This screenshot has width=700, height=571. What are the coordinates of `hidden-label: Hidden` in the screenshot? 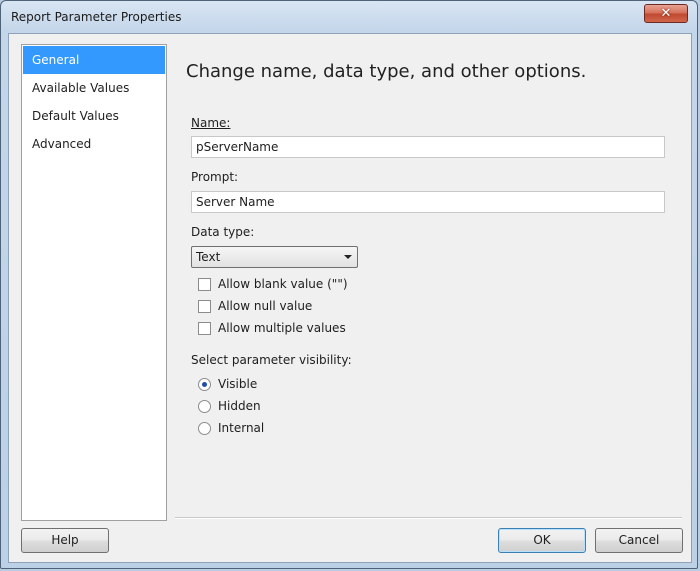 It's located at (239, 406).